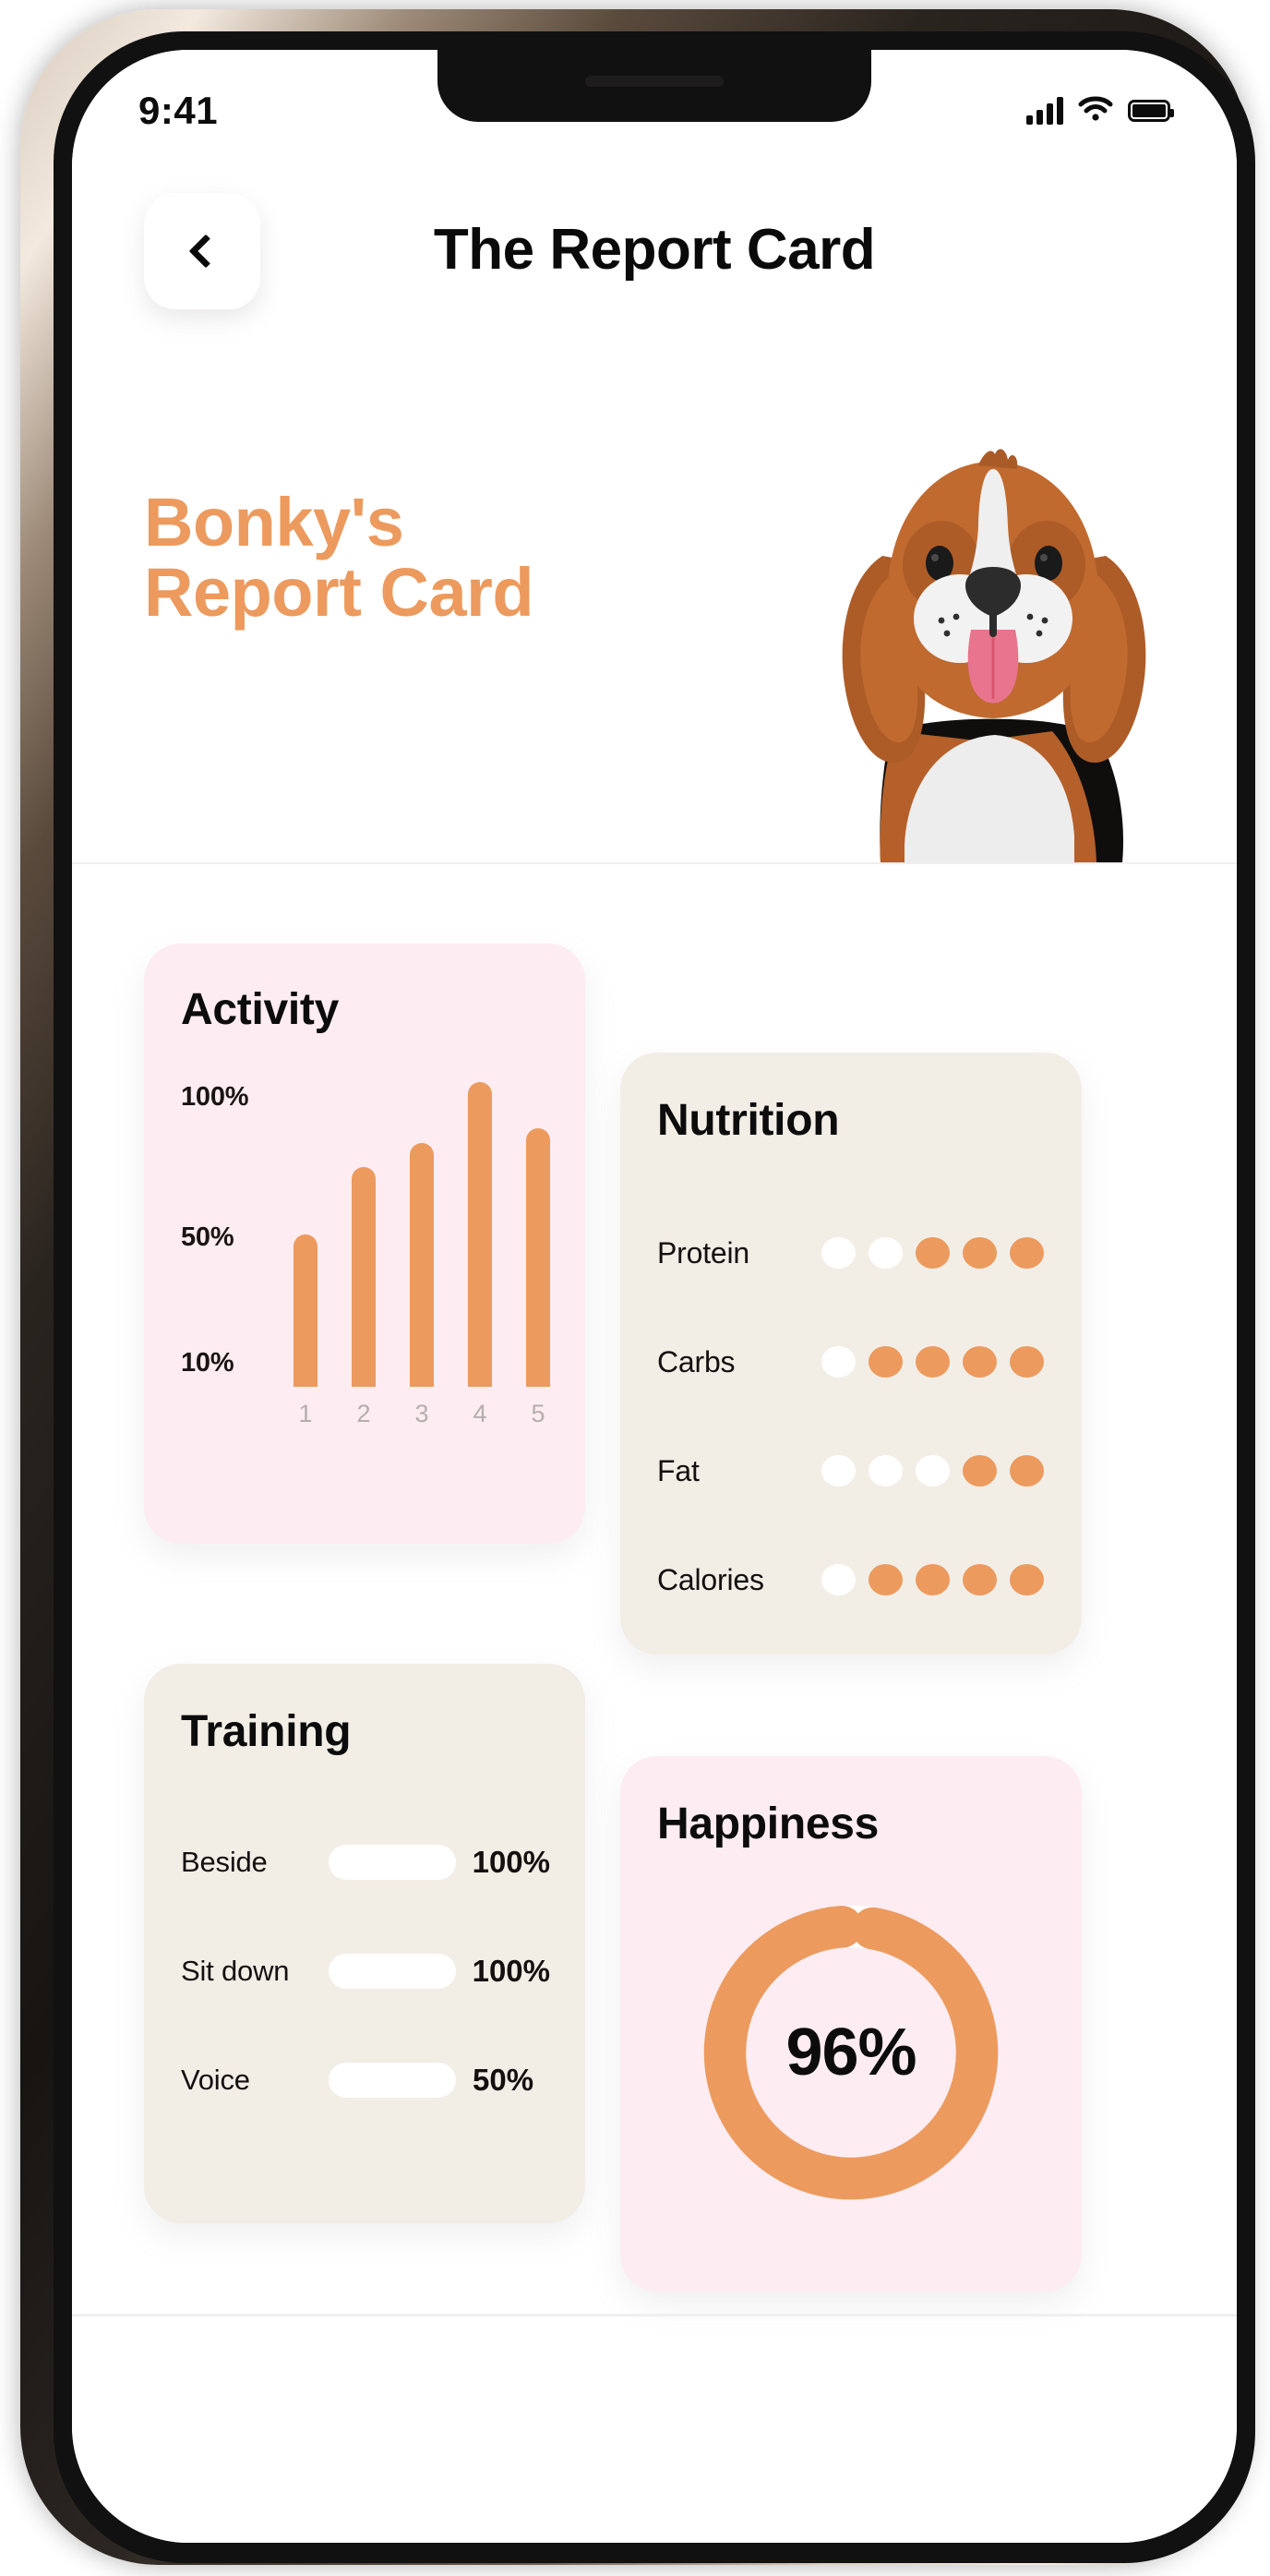 This screenshot has width=1270, height=2576. Describe the element at coordinates (538, 1413) in the screenshot. I see `activity-xtick: 5` at that location.